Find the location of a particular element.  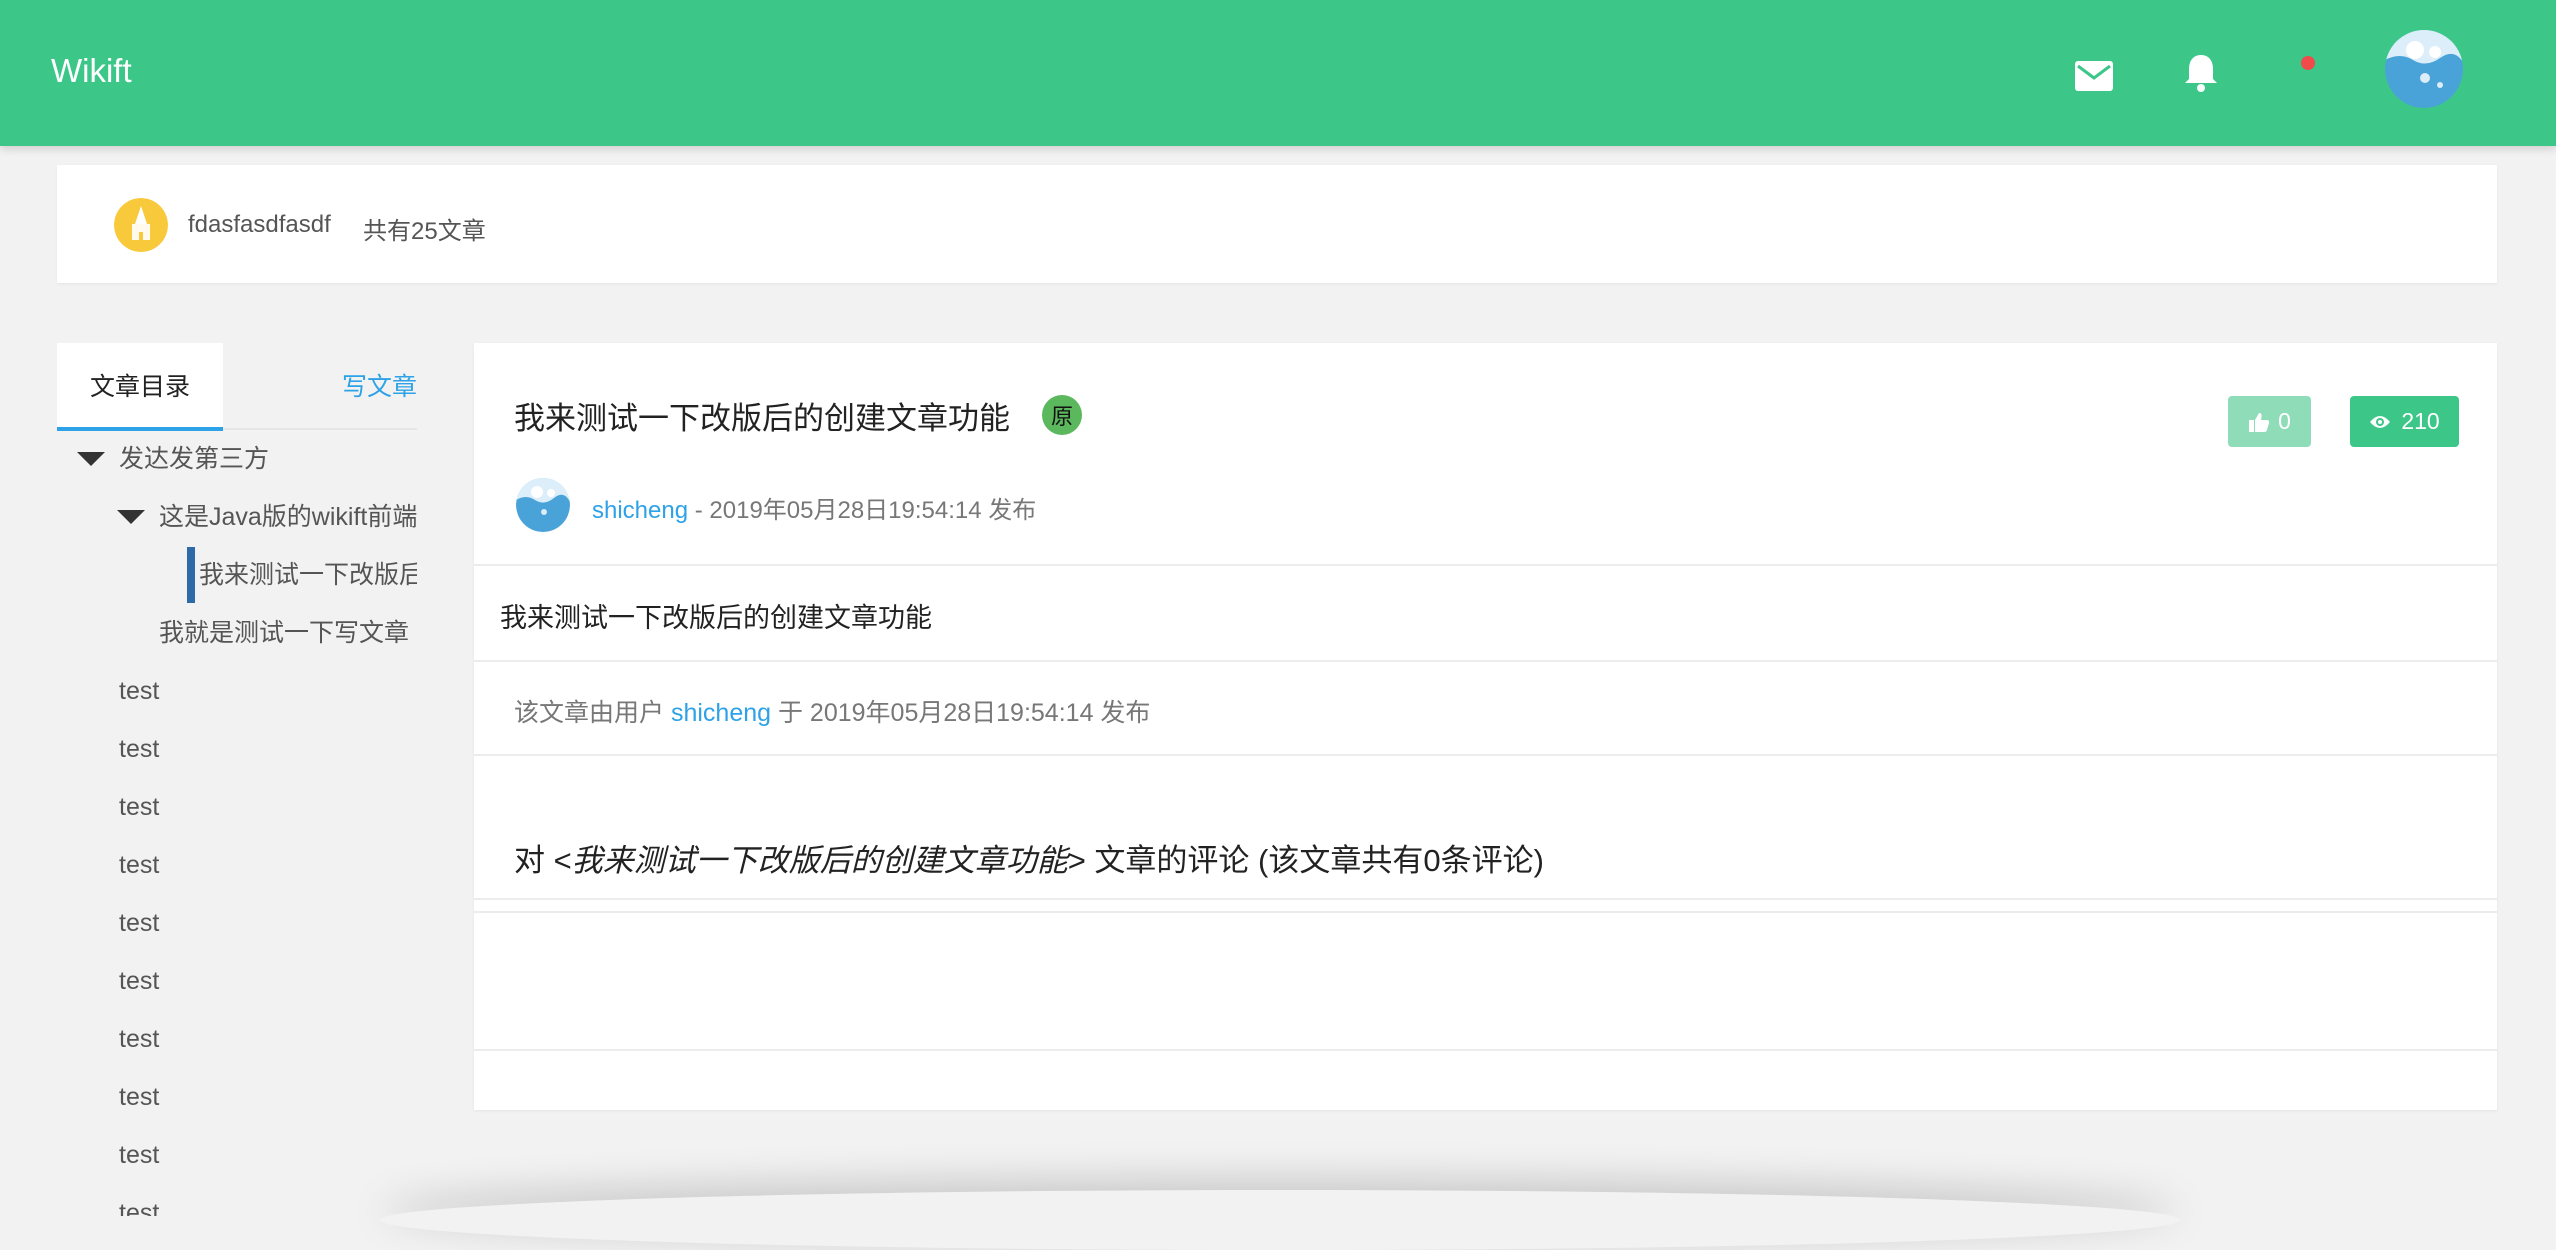

author-card: fdasfasdfasdf 共有25文章 is located at coordinates (1277, 224).